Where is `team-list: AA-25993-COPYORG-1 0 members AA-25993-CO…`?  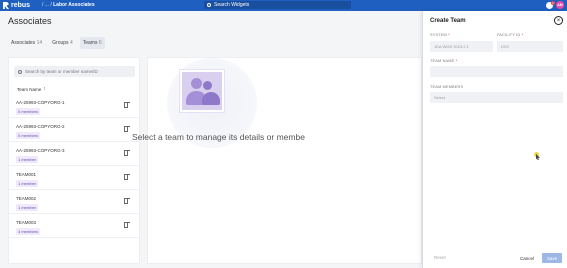
team-list: AA-25993-COPYORG-1 0 members AA-25993-CO… is located at coordinates (74, 166).